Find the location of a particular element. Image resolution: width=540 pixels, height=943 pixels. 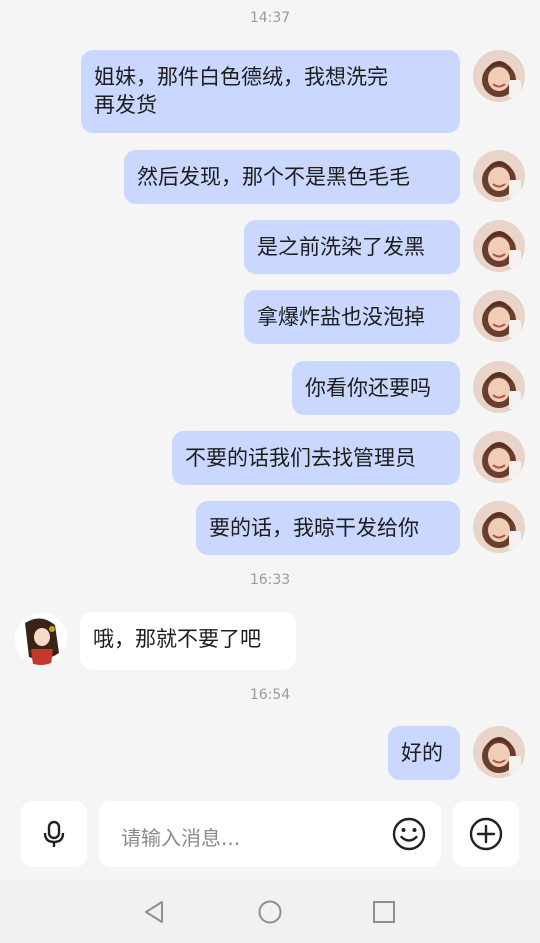

add-attachment-button is located at coordinates (486, 834).